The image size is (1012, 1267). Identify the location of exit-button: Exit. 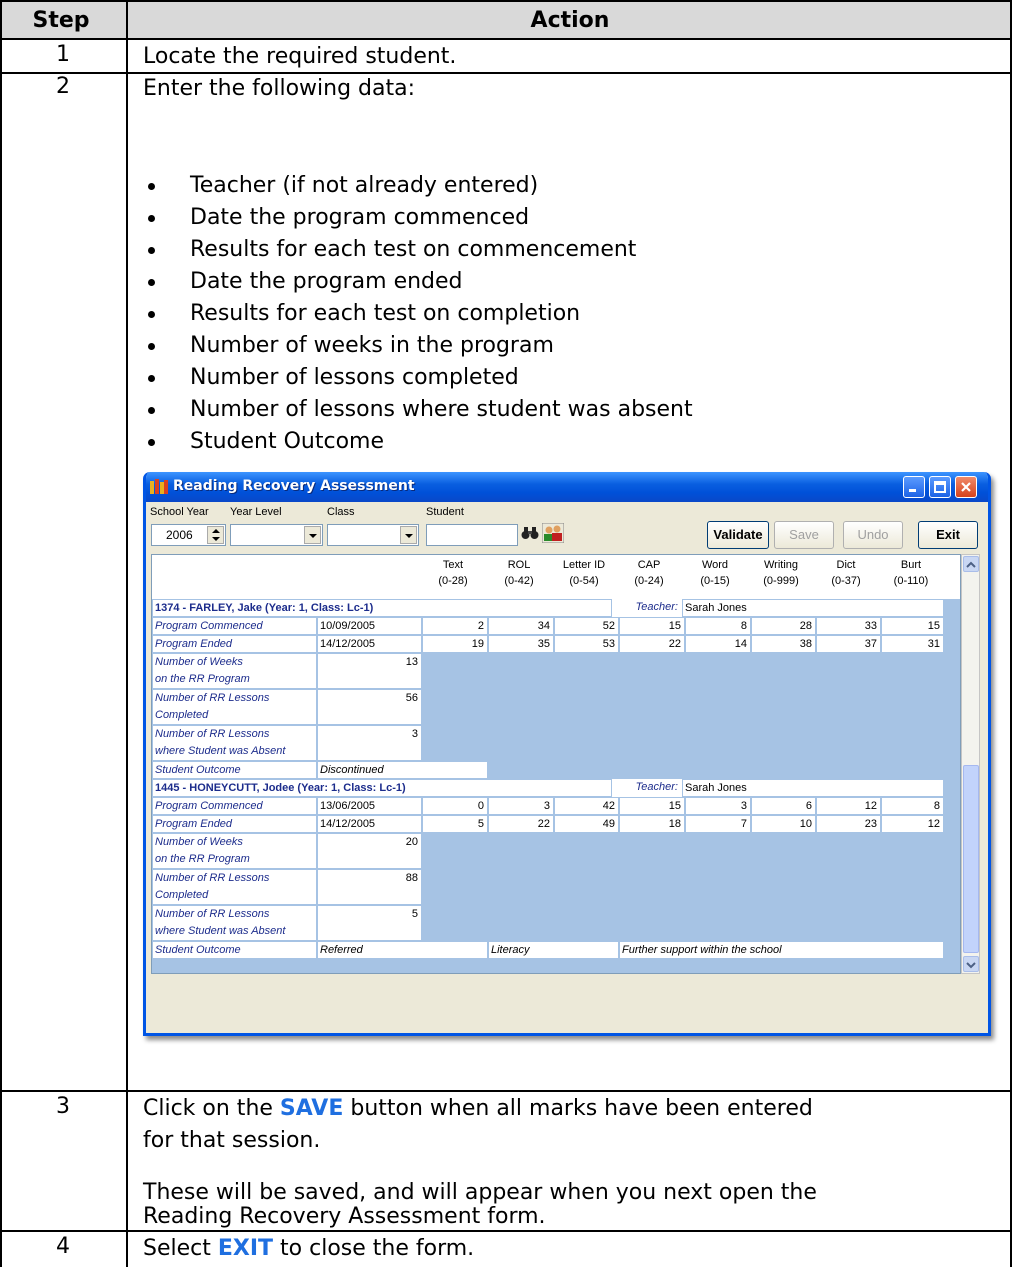
(948, 535).